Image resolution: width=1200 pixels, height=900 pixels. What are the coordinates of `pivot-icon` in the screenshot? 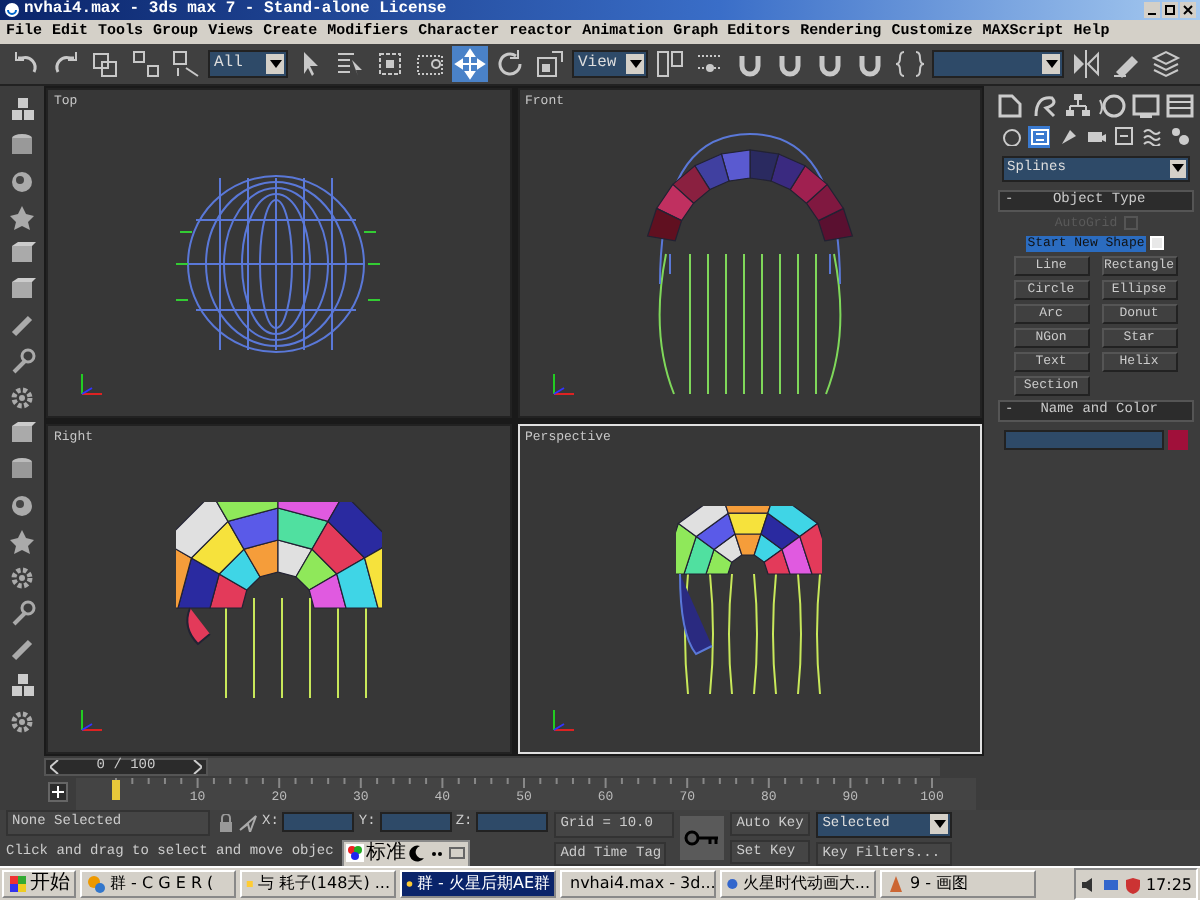 It's located at (670, 63).